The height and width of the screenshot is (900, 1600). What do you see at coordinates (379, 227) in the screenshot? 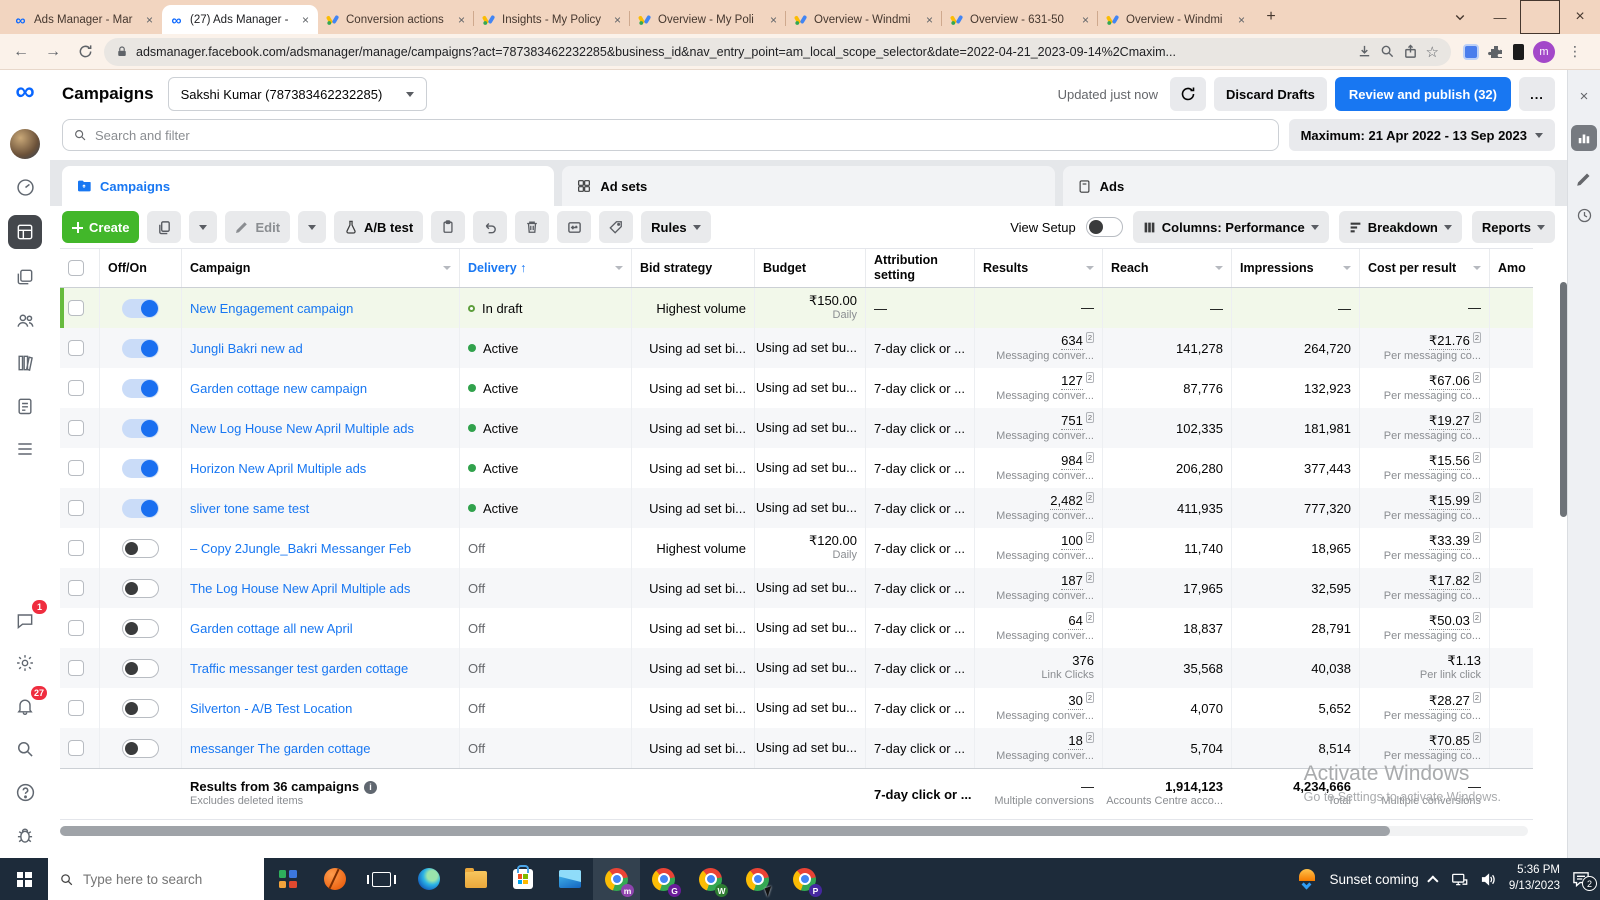
I see `ab-test-button: A/B test` at bounding box center [379, 227].